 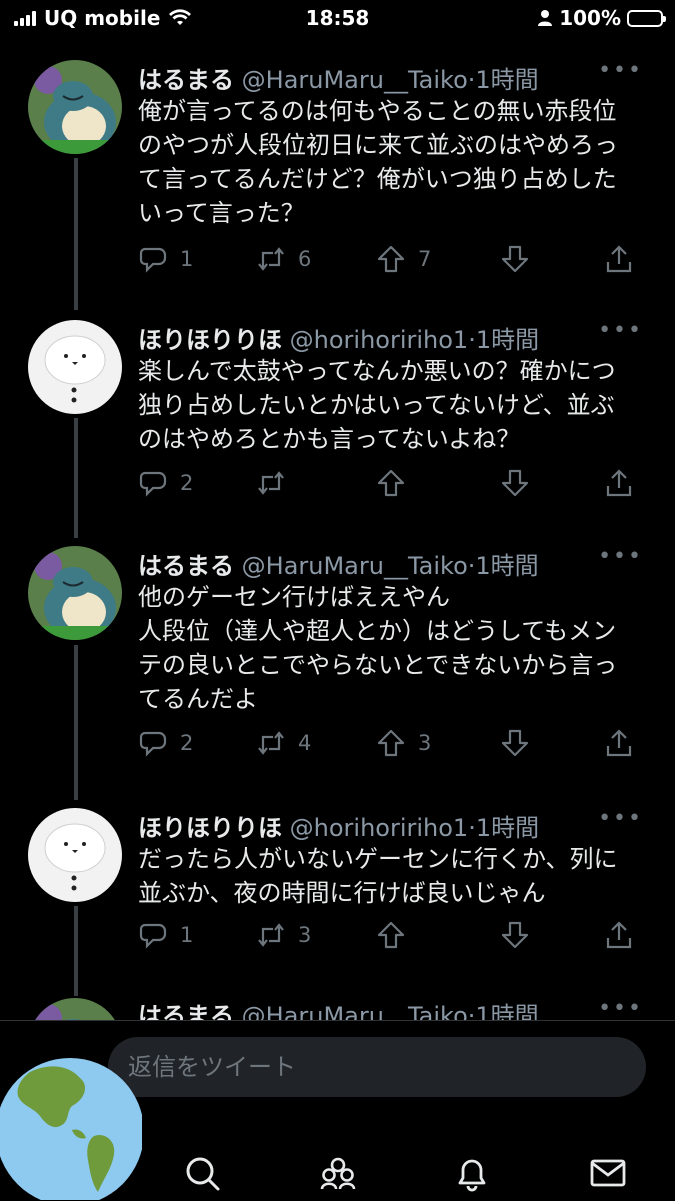 I want to click on retweet-button: 4, so click(x=283, y=743).